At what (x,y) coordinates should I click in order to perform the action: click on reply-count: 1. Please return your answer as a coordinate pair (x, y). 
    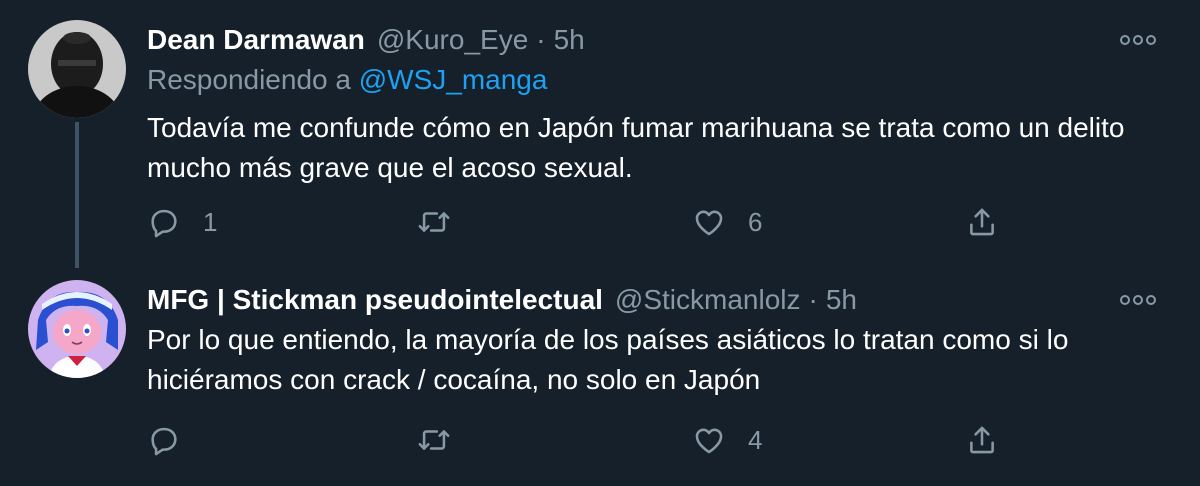
    Looking at the image, I should click on (210, 221).